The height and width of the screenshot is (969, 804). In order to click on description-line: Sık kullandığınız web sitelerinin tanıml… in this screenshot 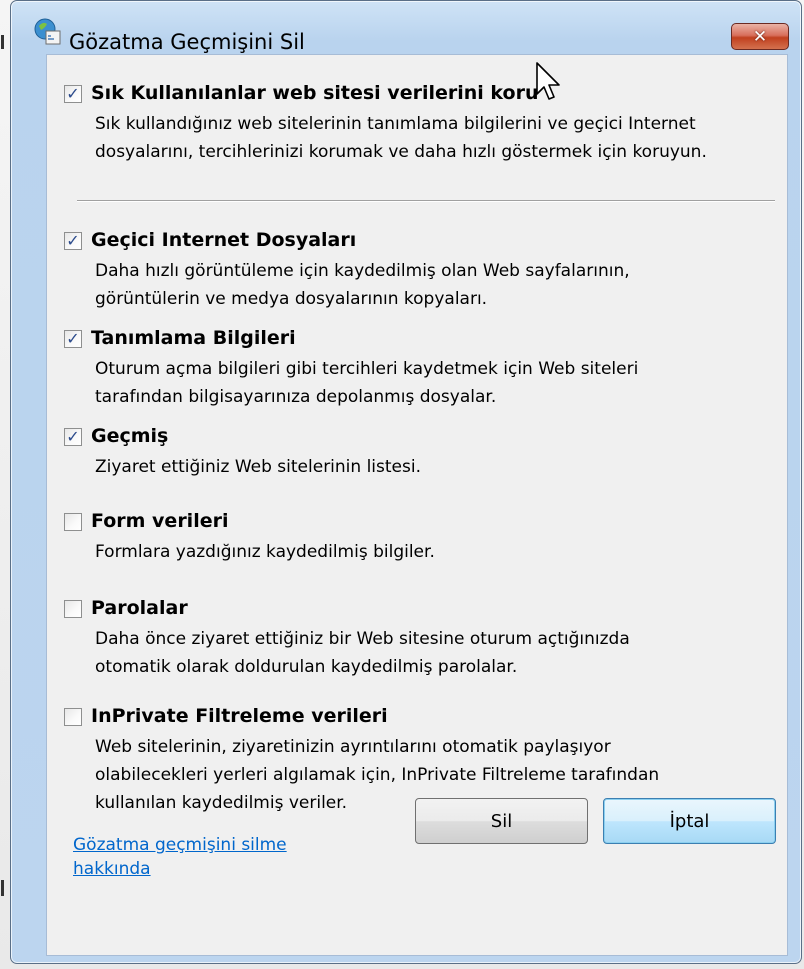, I will do `click(395, 124)`.